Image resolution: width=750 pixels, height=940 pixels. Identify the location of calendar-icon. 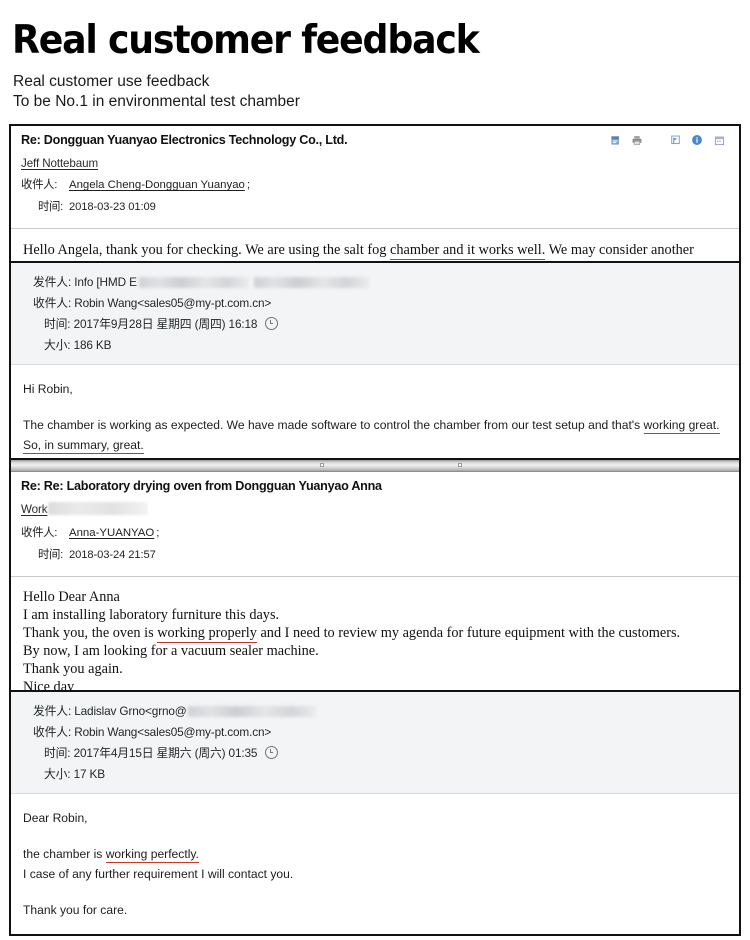
(719, 140).